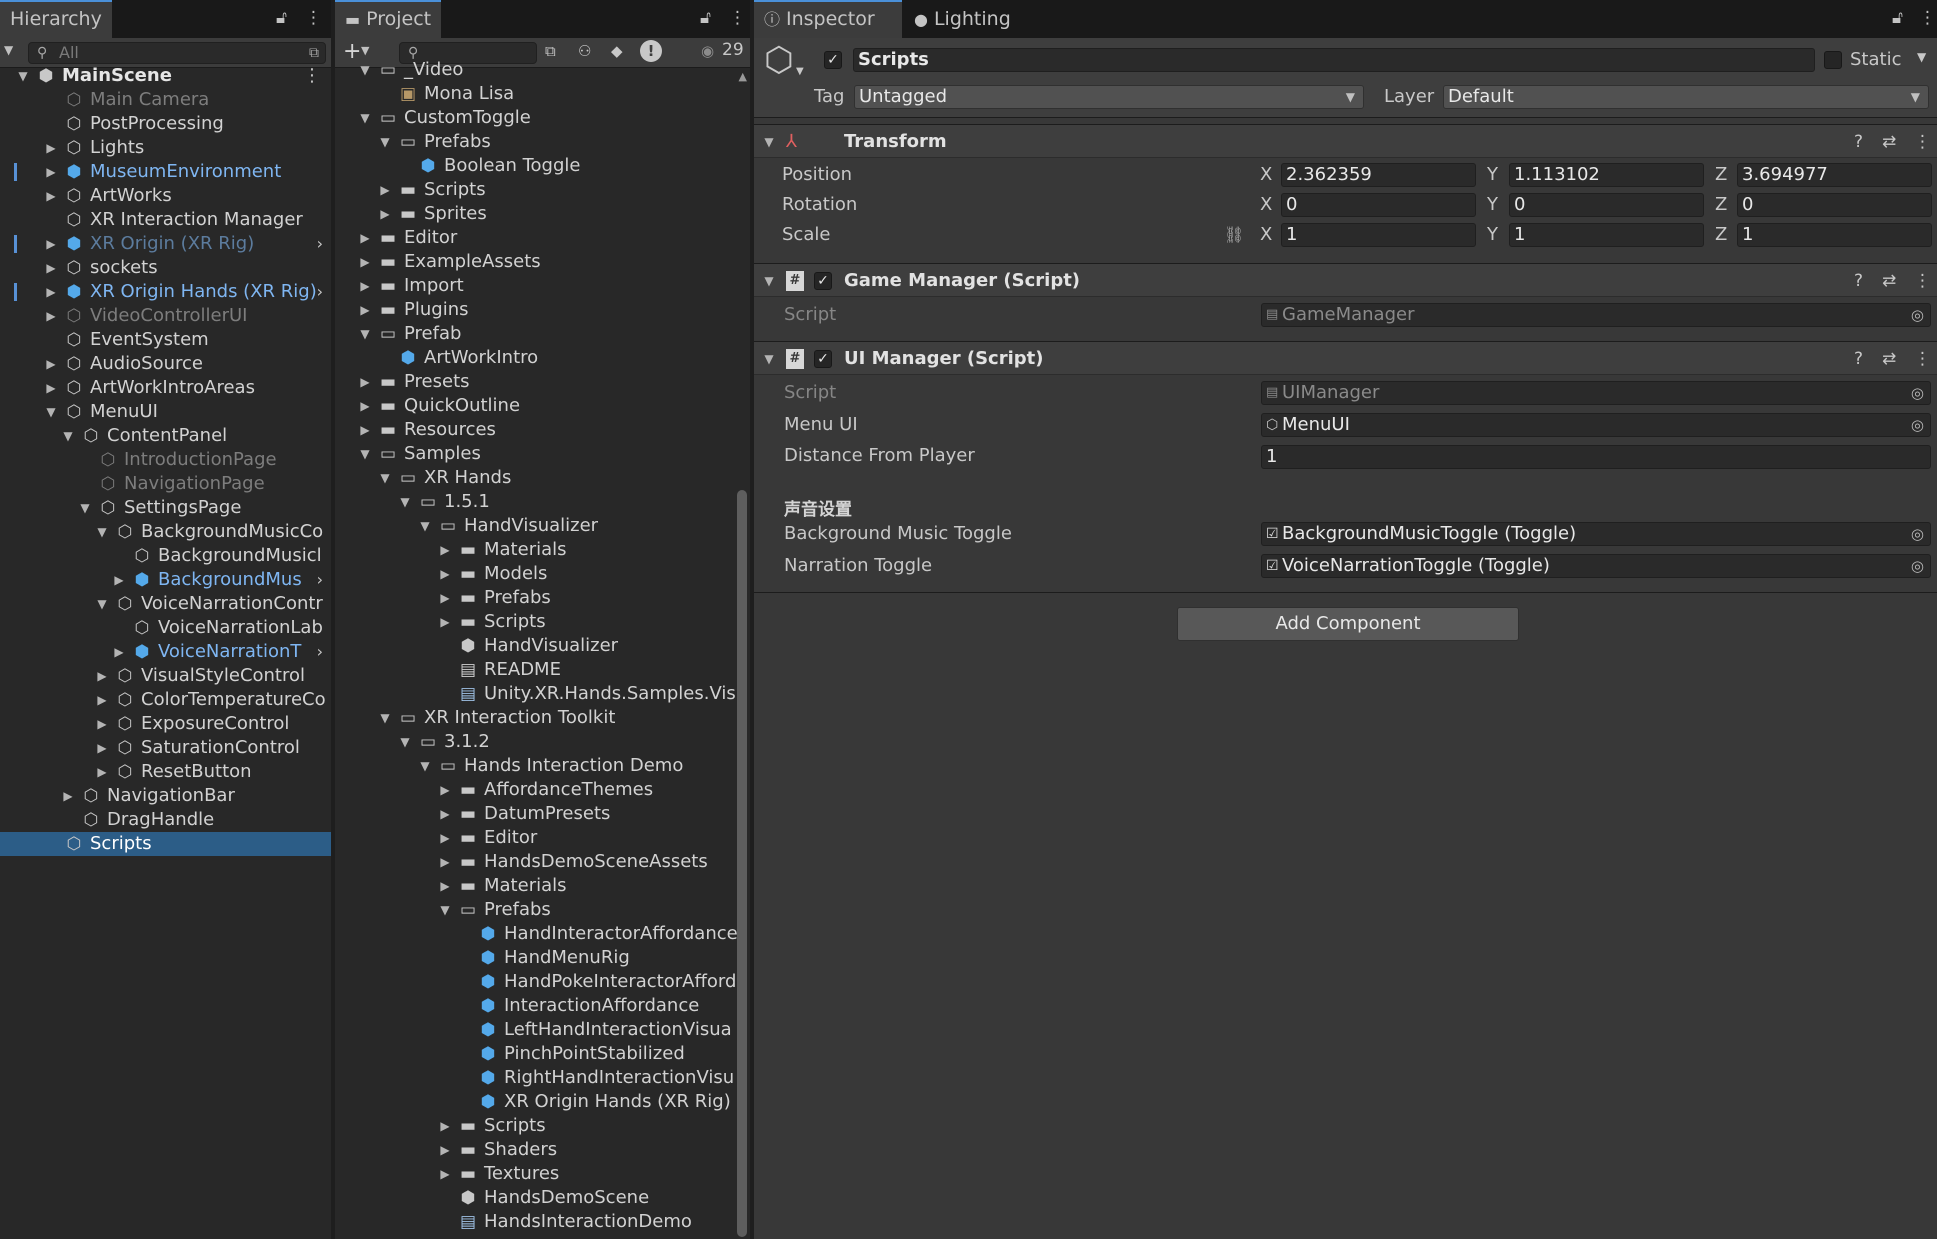  Describe the element at coordinates (365, 50) in the screenshot. I see `chevron-down-icon: ▼` at that location.